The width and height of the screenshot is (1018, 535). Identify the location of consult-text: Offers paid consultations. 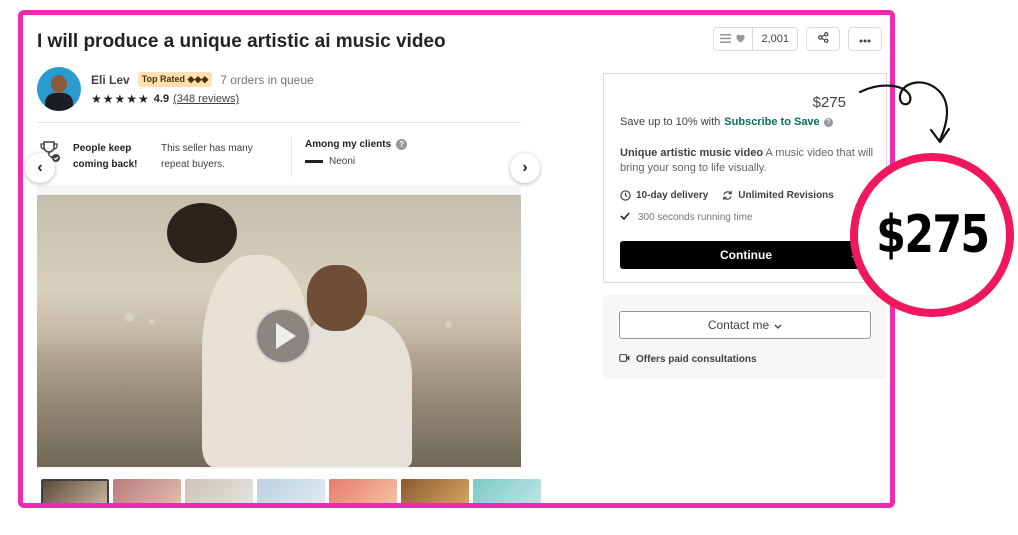
(696, 359).